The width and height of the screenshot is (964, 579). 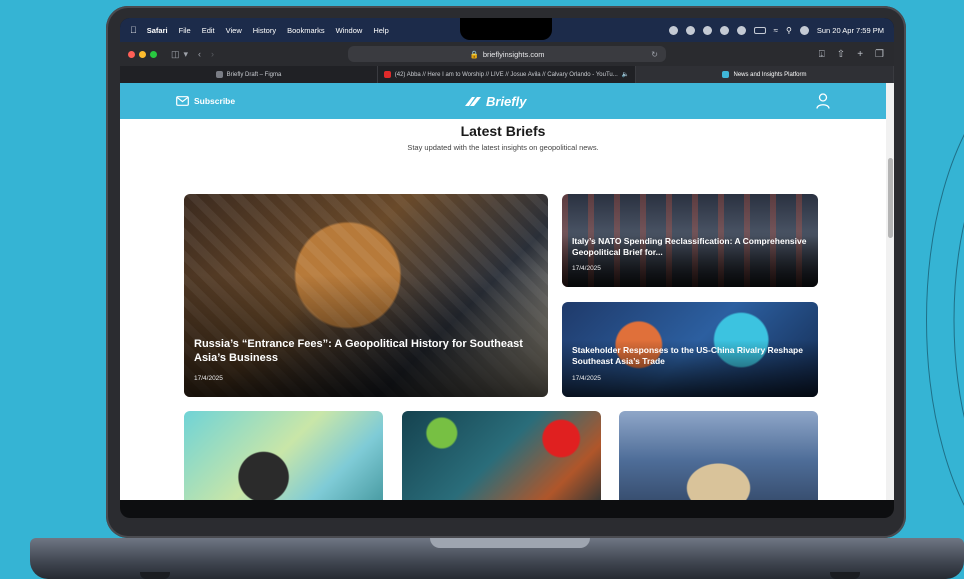 I want to click on cloud-icon, so click(x=724, y=30).